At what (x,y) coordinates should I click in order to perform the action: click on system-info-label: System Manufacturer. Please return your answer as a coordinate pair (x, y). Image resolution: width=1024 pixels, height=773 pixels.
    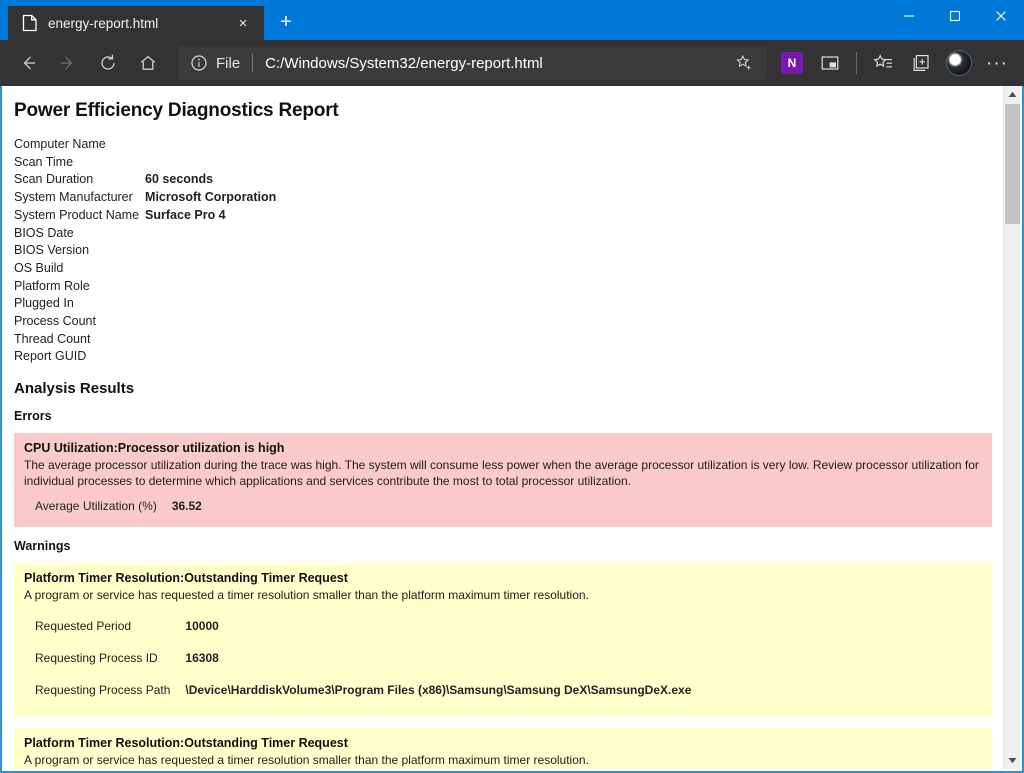
    Looking at the image, I should click on (73, 197).